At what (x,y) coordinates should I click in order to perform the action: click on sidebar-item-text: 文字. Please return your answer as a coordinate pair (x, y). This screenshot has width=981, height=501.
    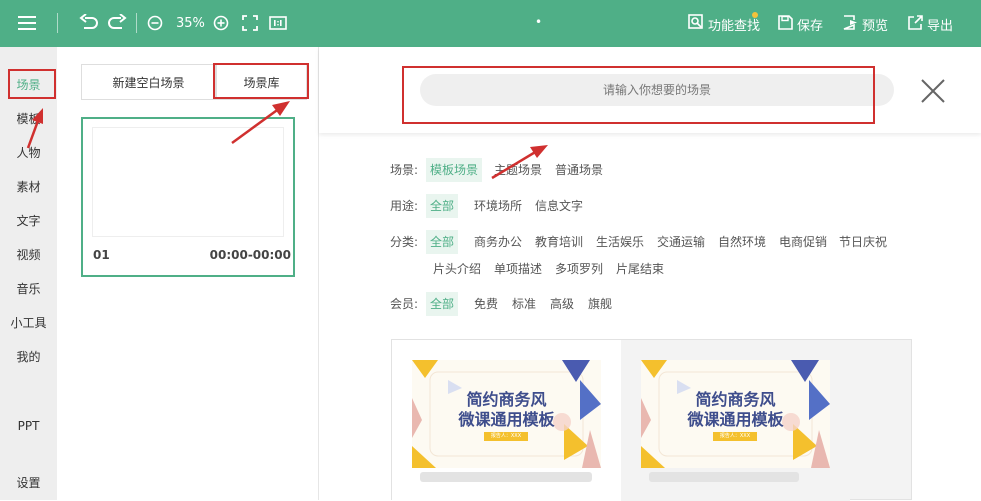
    Looking at the image, I should click on (28, 221).